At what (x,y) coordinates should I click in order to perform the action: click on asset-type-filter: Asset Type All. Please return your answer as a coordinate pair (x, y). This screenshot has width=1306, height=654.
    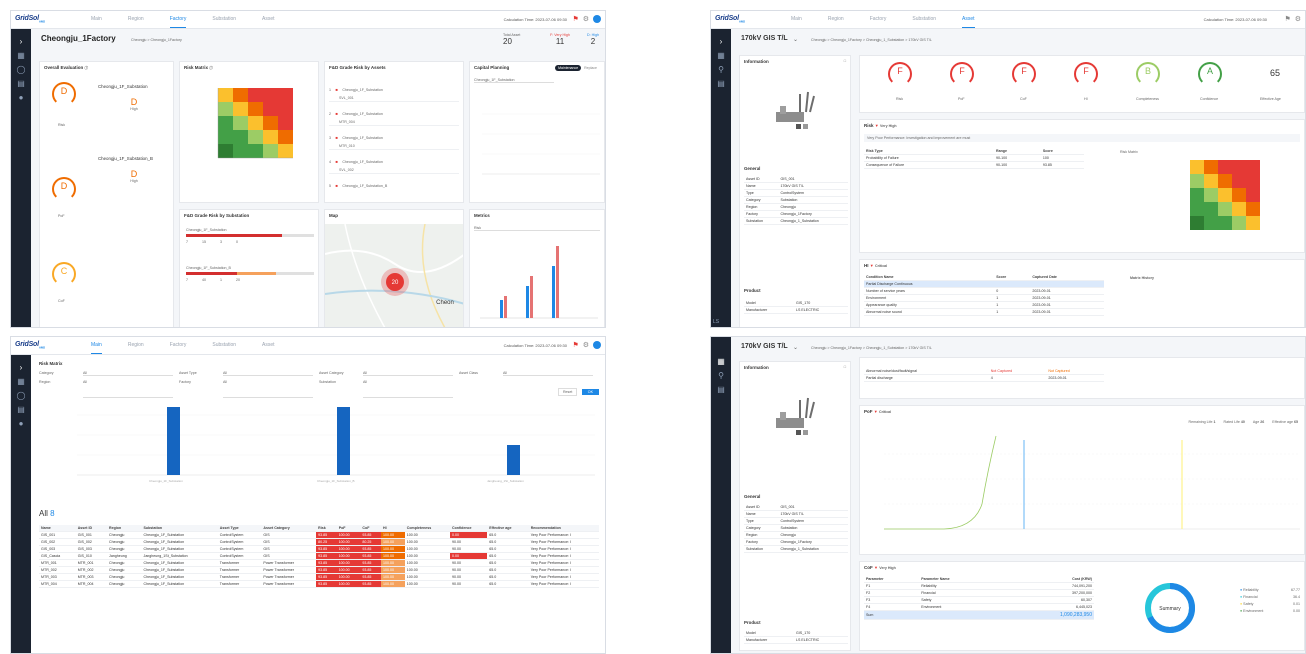
    Looking at the image, I should click on (246, 373).